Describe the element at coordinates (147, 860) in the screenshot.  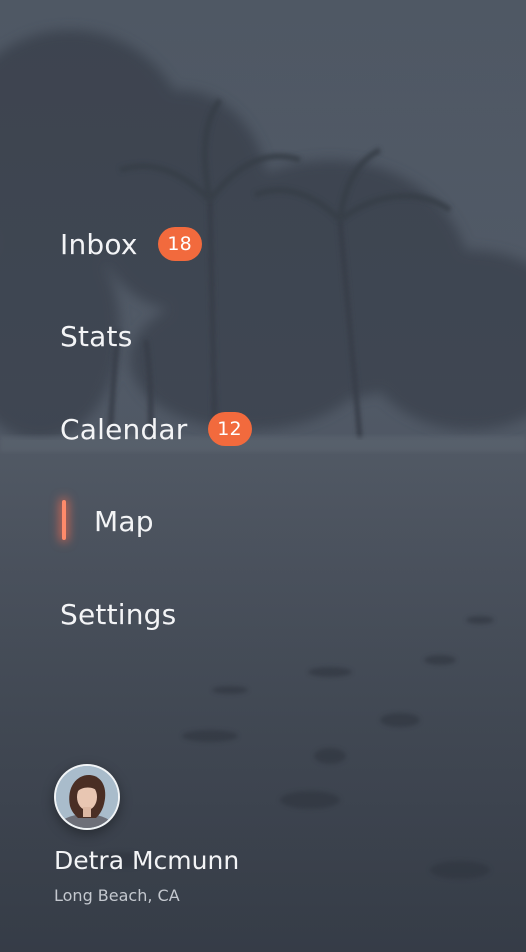
I see `profile-name: Detra Mcmunn` at that location.